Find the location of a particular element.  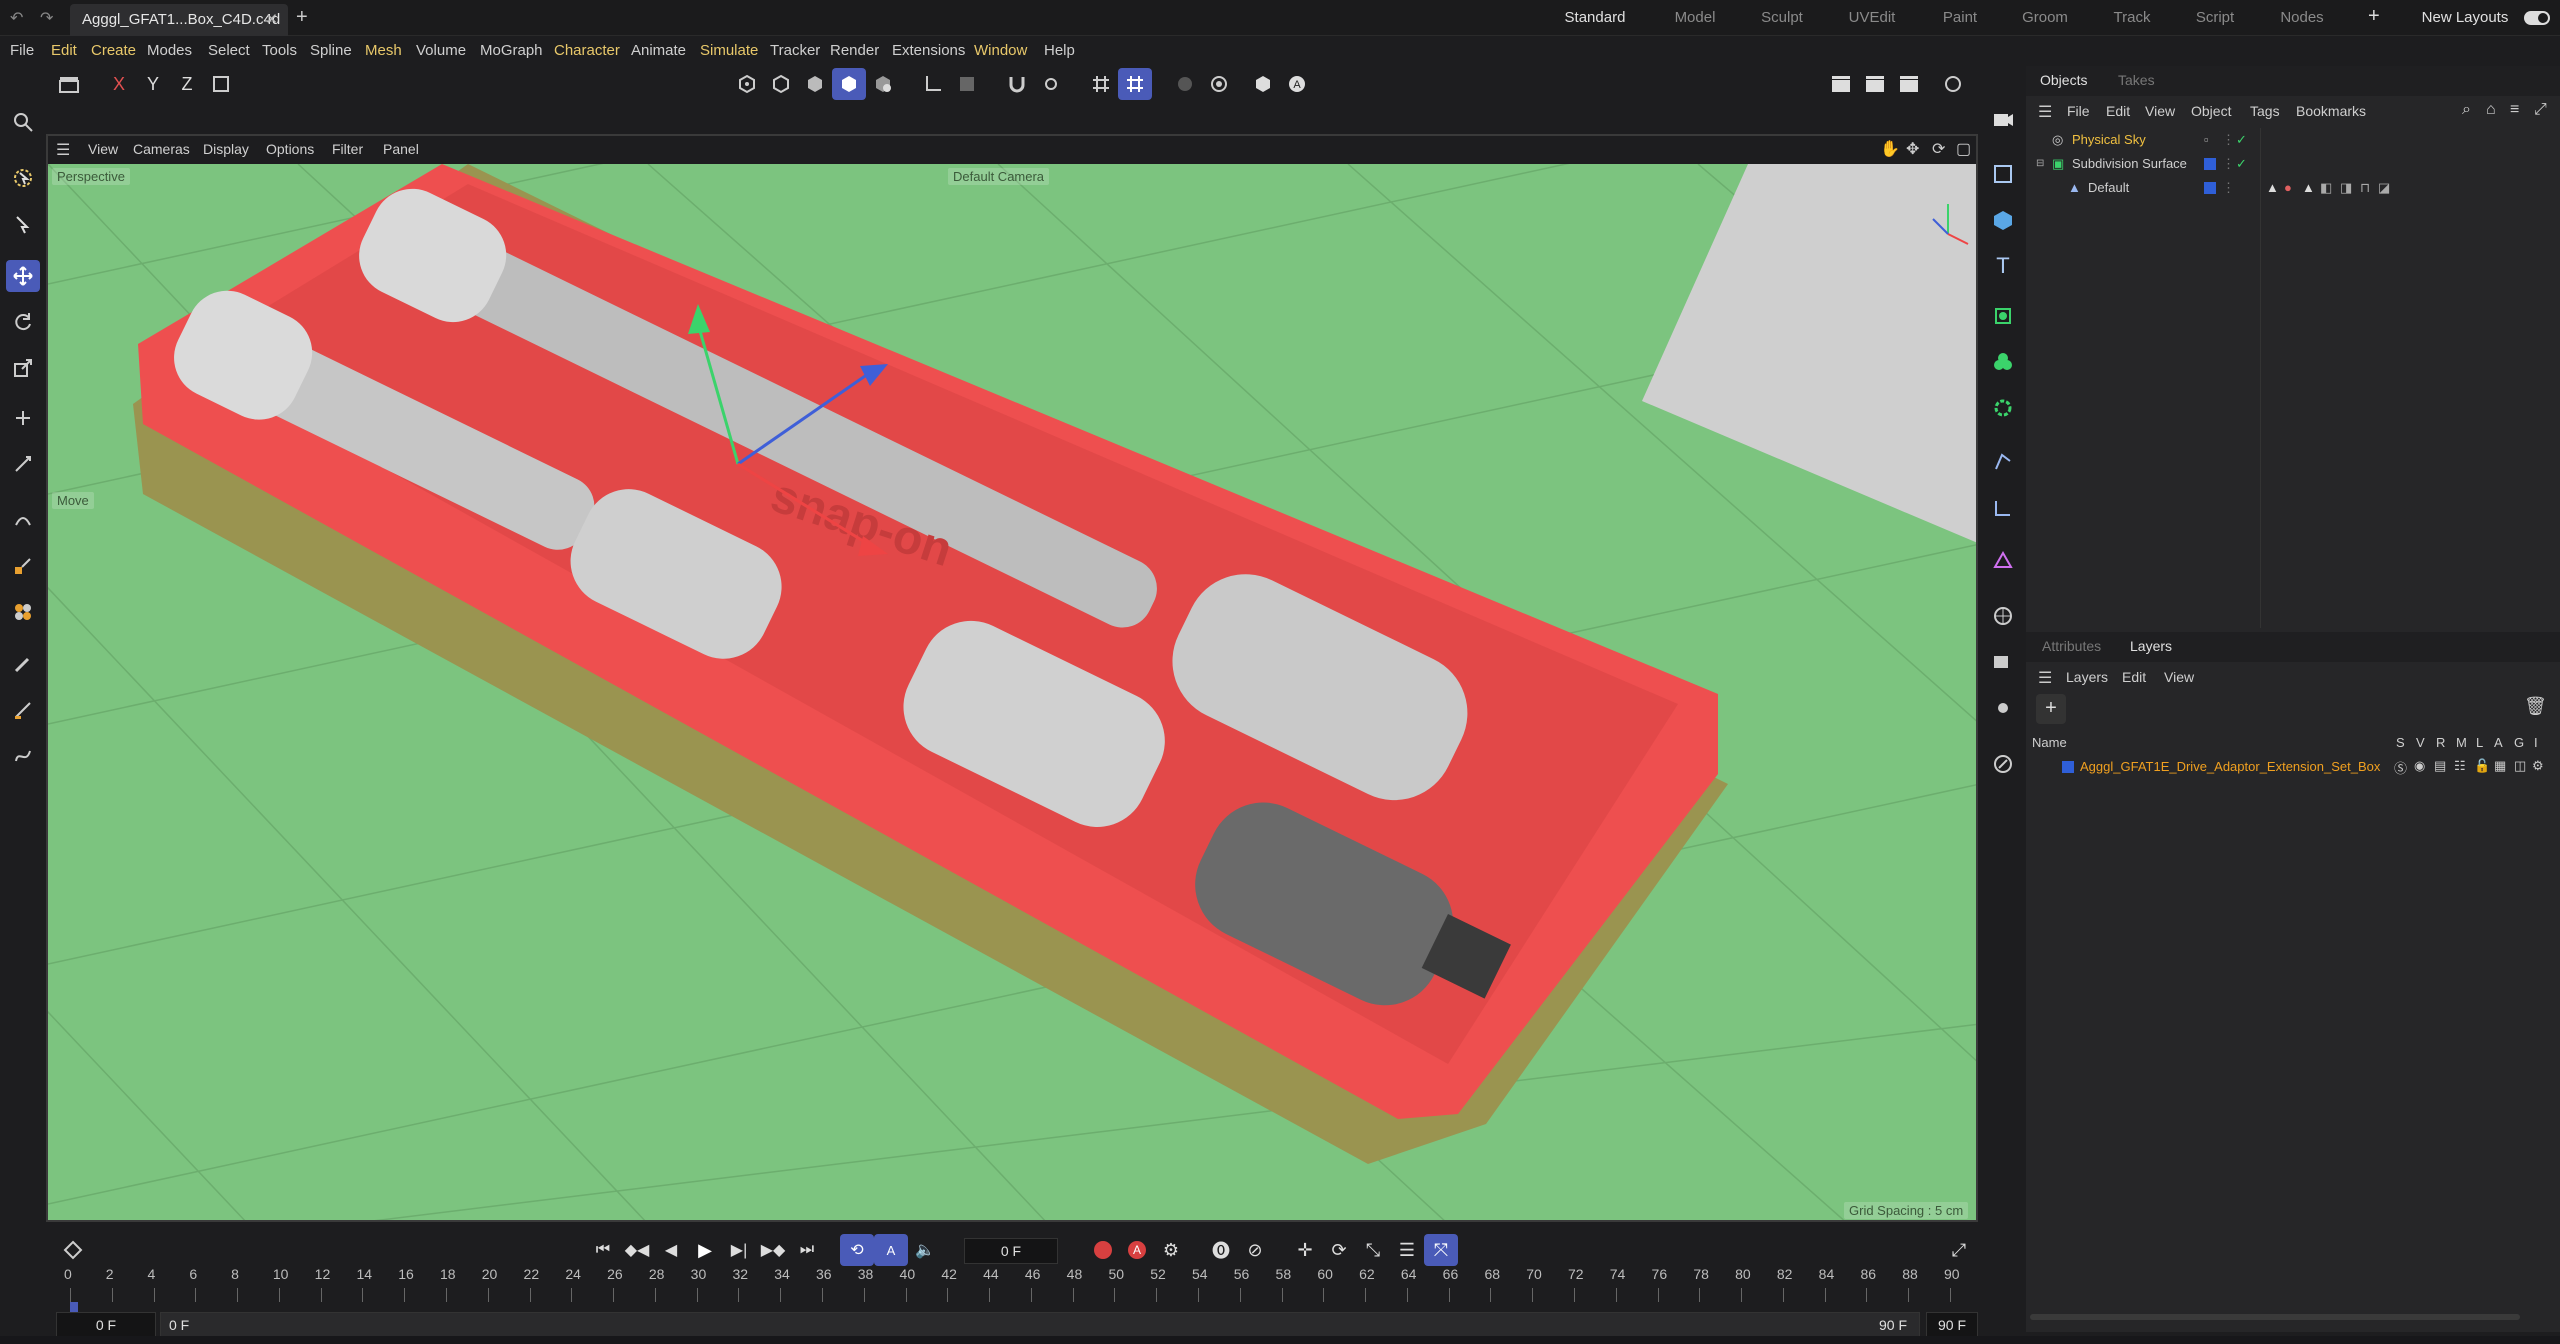

dolly-icon: ✥ is located at coordinates (1912, 149).